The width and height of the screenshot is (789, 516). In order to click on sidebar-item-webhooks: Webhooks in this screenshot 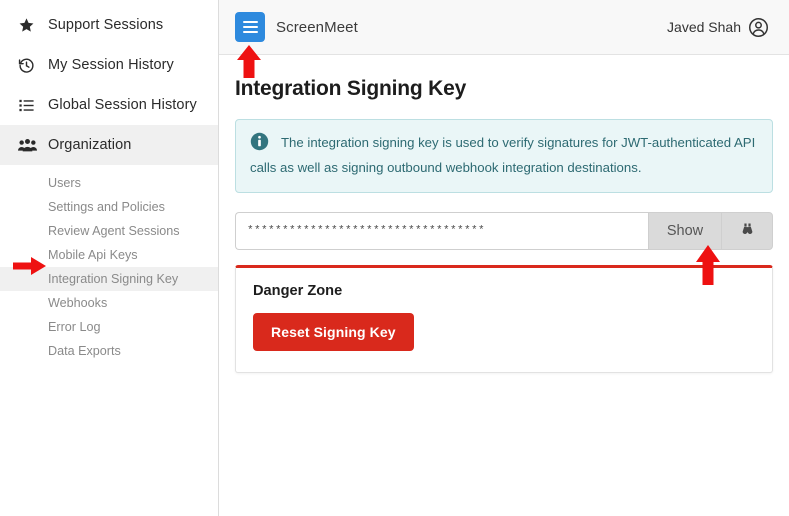, I will do `click(109, 303)`.